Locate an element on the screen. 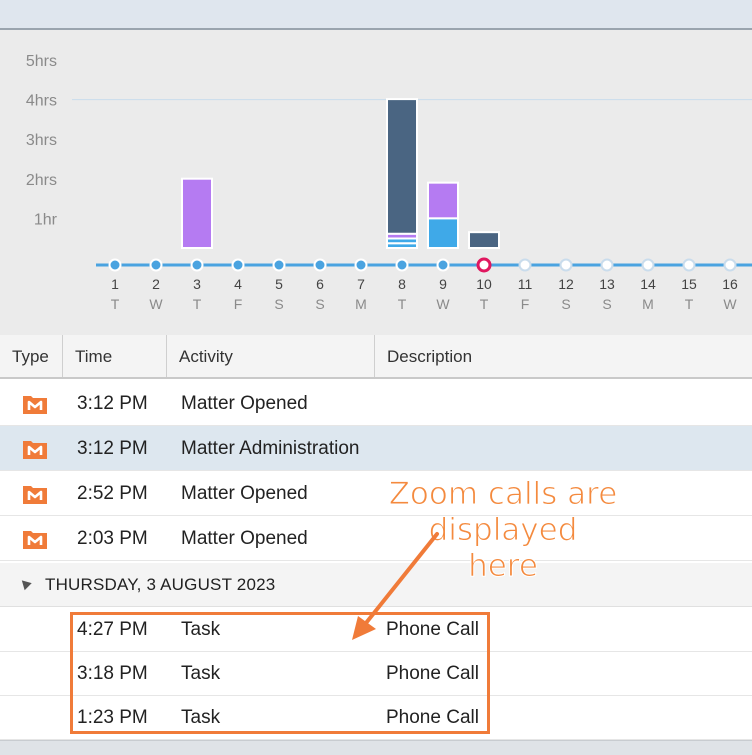 This screenshot has height=755, width=752. row-time: 2:52 PM is located at coordinates (112, 493).